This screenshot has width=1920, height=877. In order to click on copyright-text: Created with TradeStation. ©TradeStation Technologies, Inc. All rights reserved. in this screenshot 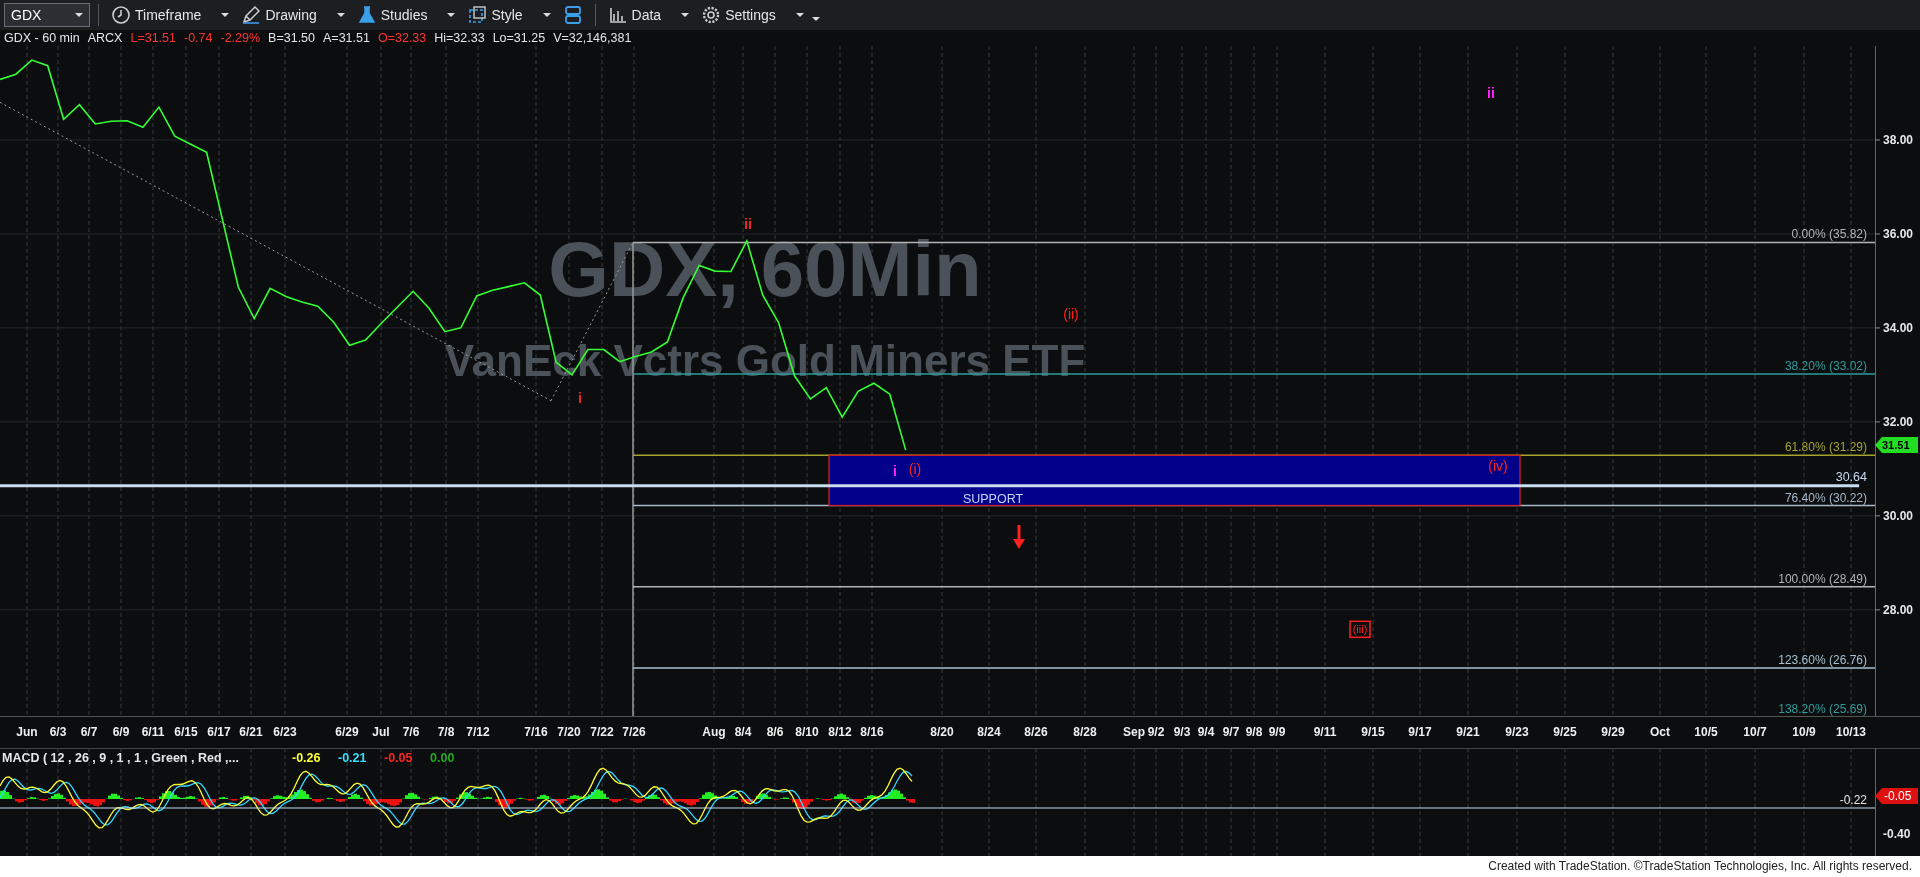, I will do `click(960, 866)`.